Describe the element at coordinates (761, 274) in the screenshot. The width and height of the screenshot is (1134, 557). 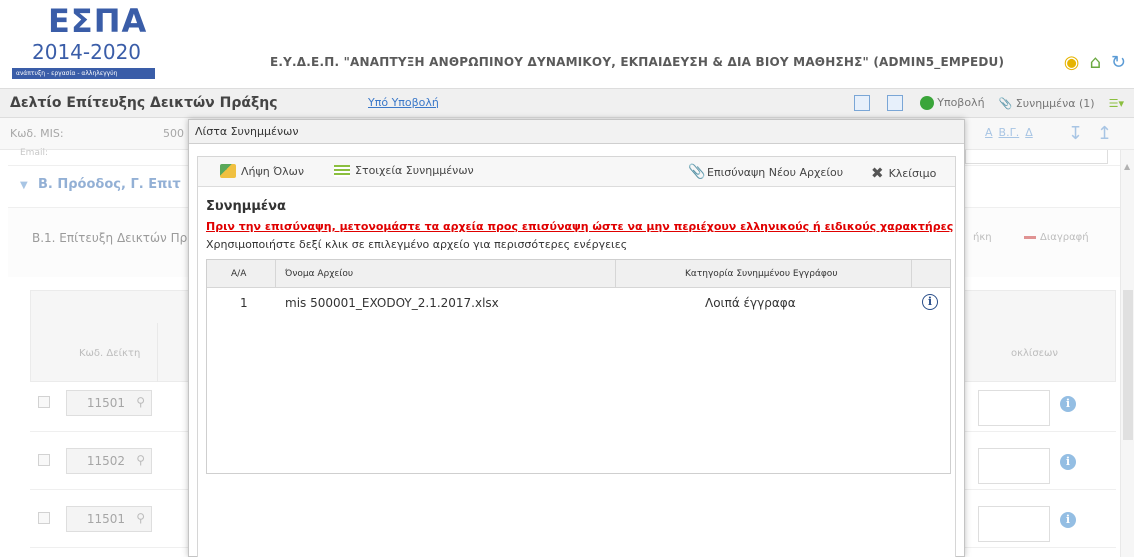
I see `col-category-header: Κατηγορία Συνημμένου Εγγράφου` at that location.